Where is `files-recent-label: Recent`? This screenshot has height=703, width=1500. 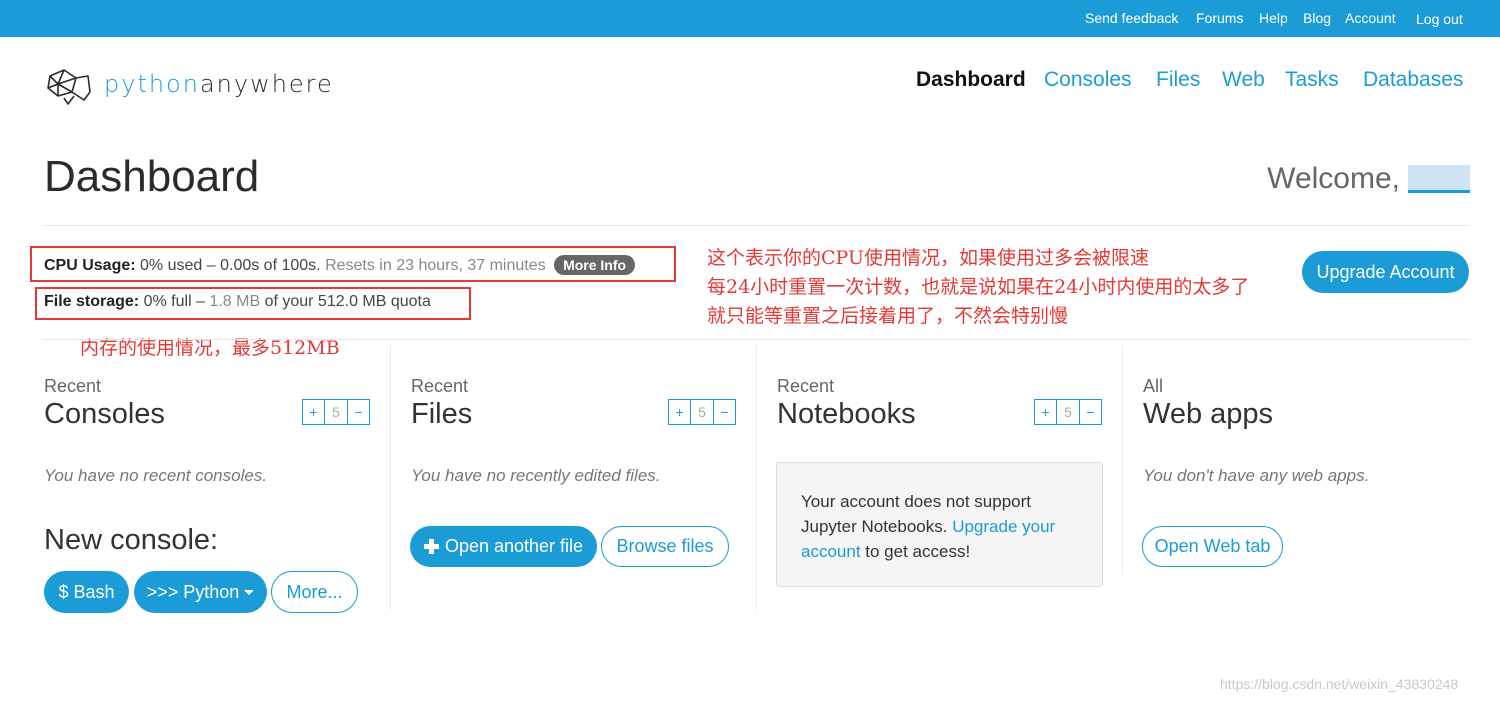 files-recent-label: Recent is located at coordinates (440, 386).